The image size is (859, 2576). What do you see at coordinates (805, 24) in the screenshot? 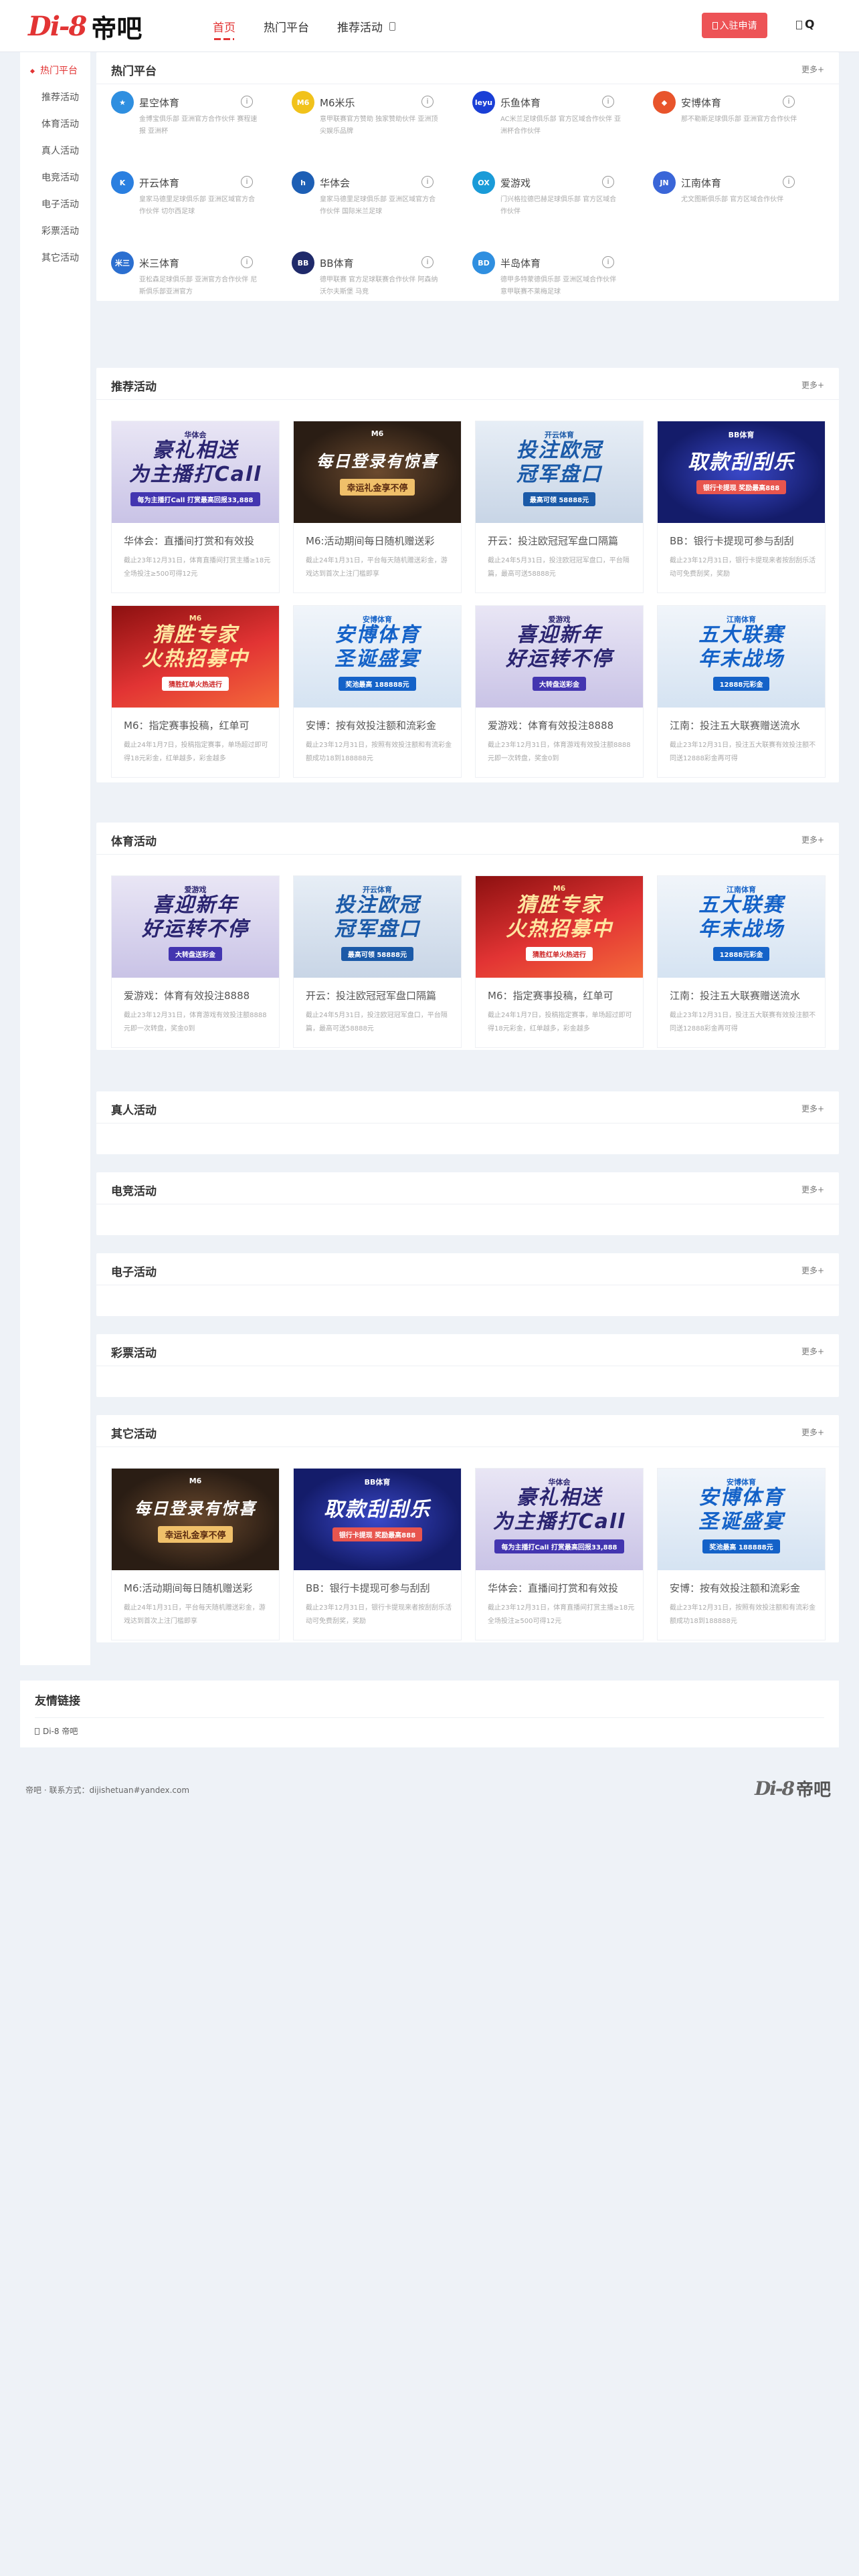
I see `search-button: Q` at bounding box center [805, 24].